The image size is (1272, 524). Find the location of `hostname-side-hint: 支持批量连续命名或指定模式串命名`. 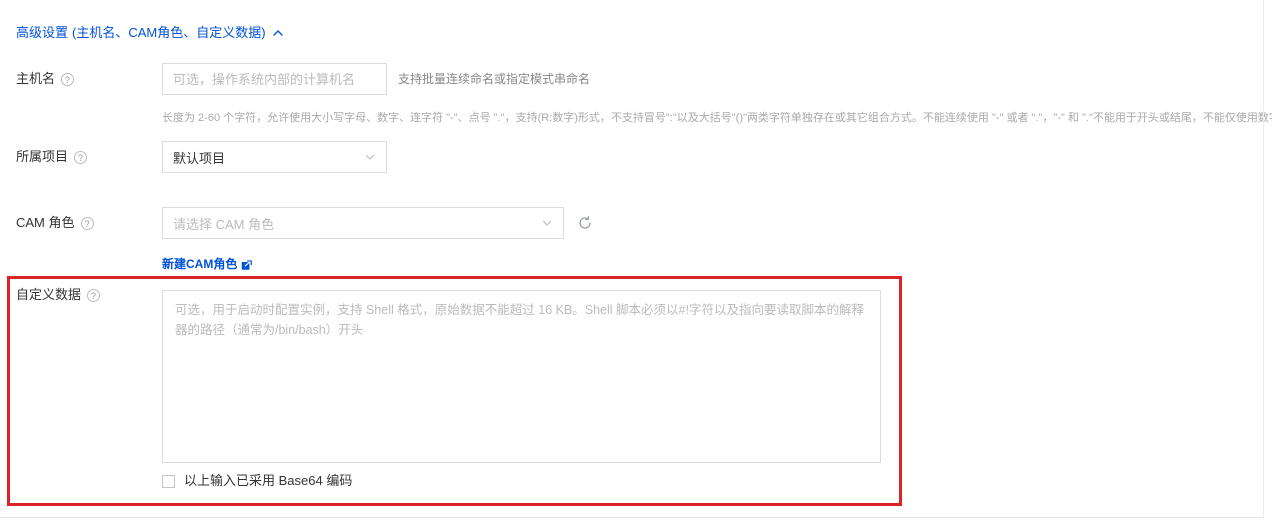

hostname-side-hint: 支持批量连续命名或指定模式串命名 is located at coordinates (494, 79).